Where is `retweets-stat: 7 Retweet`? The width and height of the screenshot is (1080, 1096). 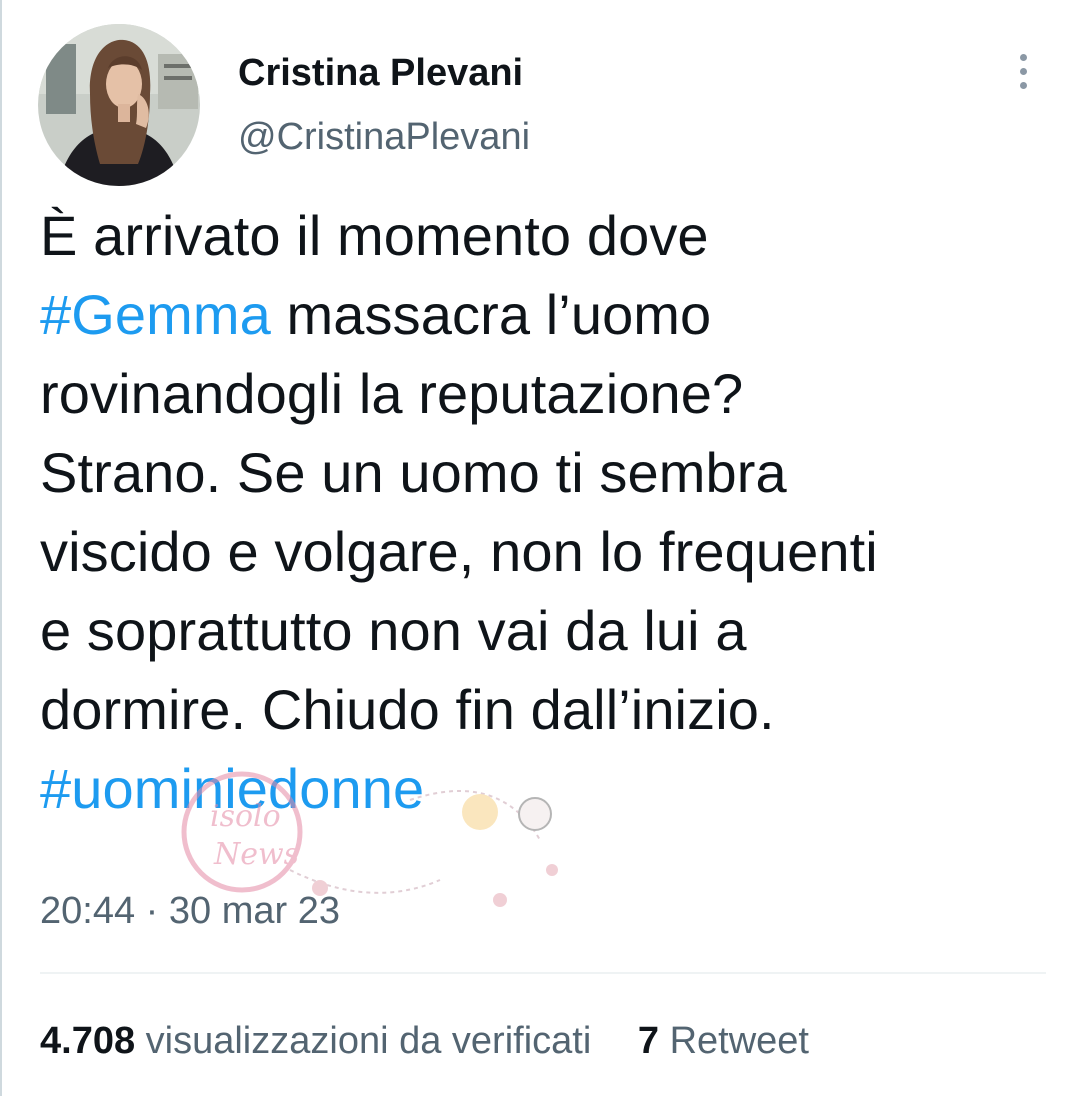
retweets-stat: 7 Retweet is located at coordinates (723, 1041).